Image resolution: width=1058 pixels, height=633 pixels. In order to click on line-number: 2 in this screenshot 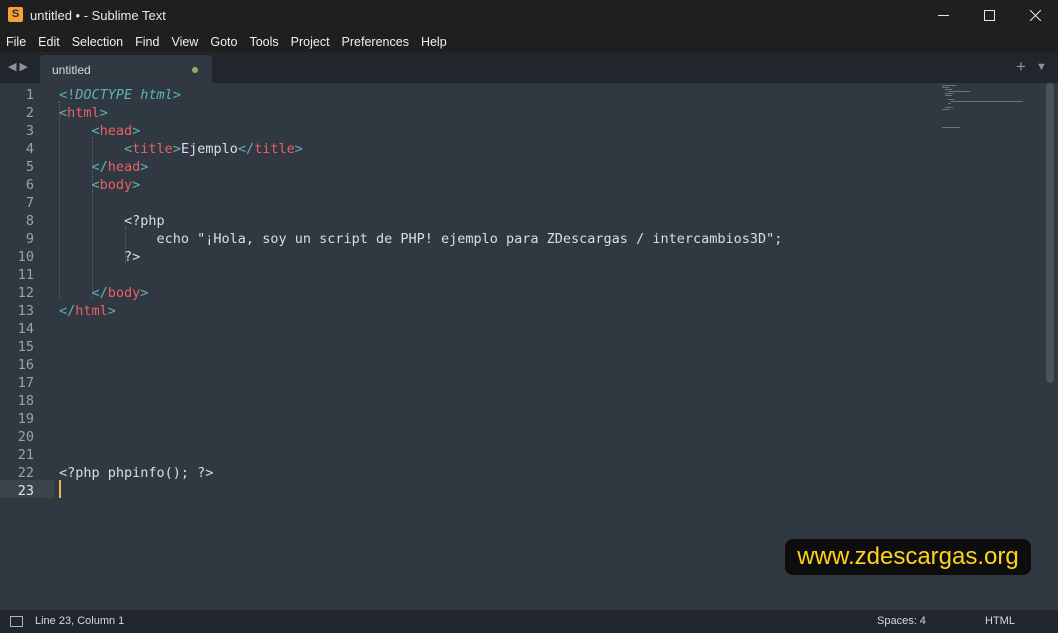, I will do `click(29, 113)`.